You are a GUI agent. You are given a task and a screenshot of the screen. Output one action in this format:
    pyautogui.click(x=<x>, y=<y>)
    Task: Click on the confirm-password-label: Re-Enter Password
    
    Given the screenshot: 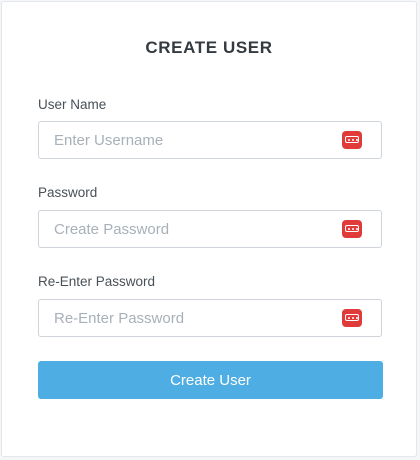 What is the action you would take?
    pyautogui.click(x=97, y=281)
    